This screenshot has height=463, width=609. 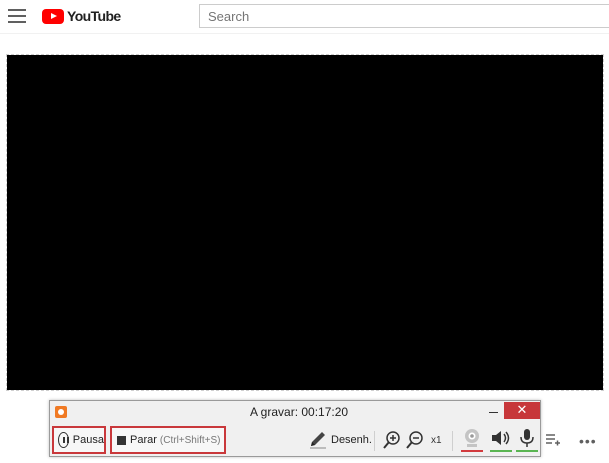 I want to click on pause-button: Pausa, so click(x=79, y=440).